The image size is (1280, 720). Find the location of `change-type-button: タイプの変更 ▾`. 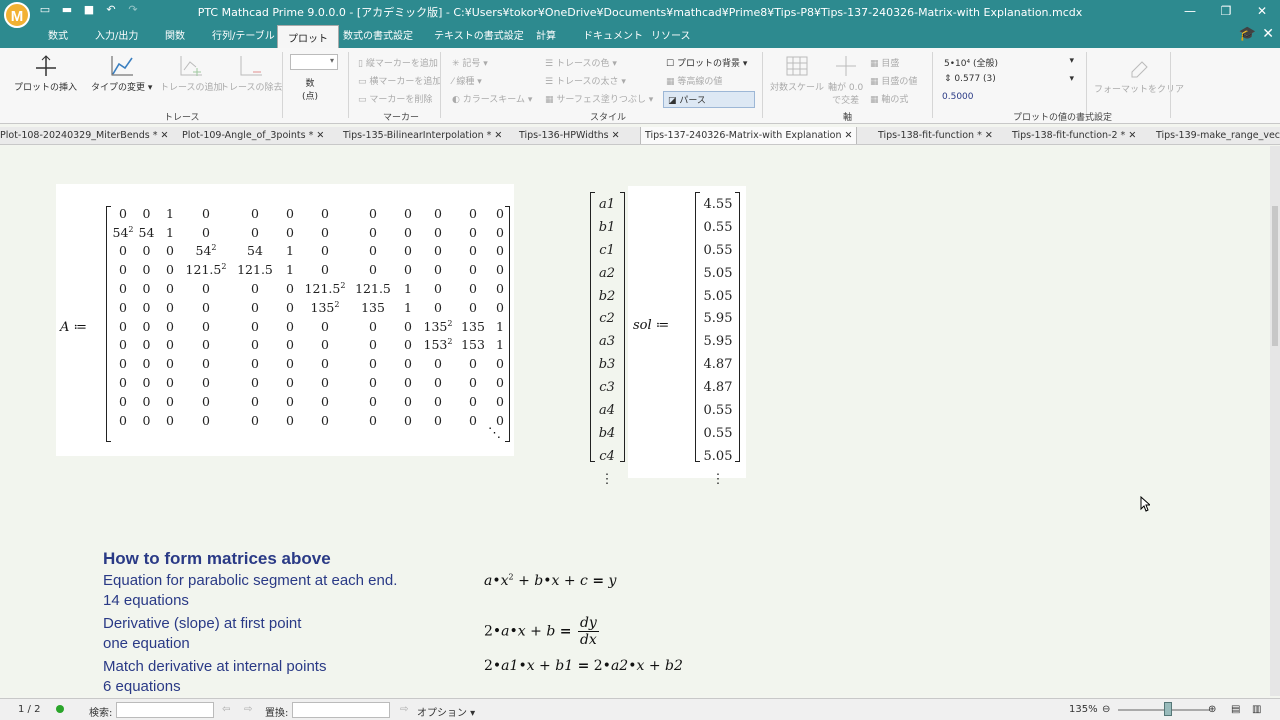

change-type-button: タイプの変更 ▾ is located at coordinates (121, 73).